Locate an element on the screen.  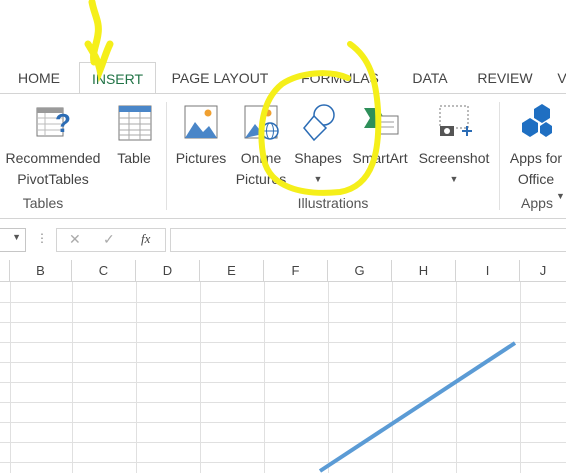
highlight-arrow-mark is located at coordinates (99, 41).